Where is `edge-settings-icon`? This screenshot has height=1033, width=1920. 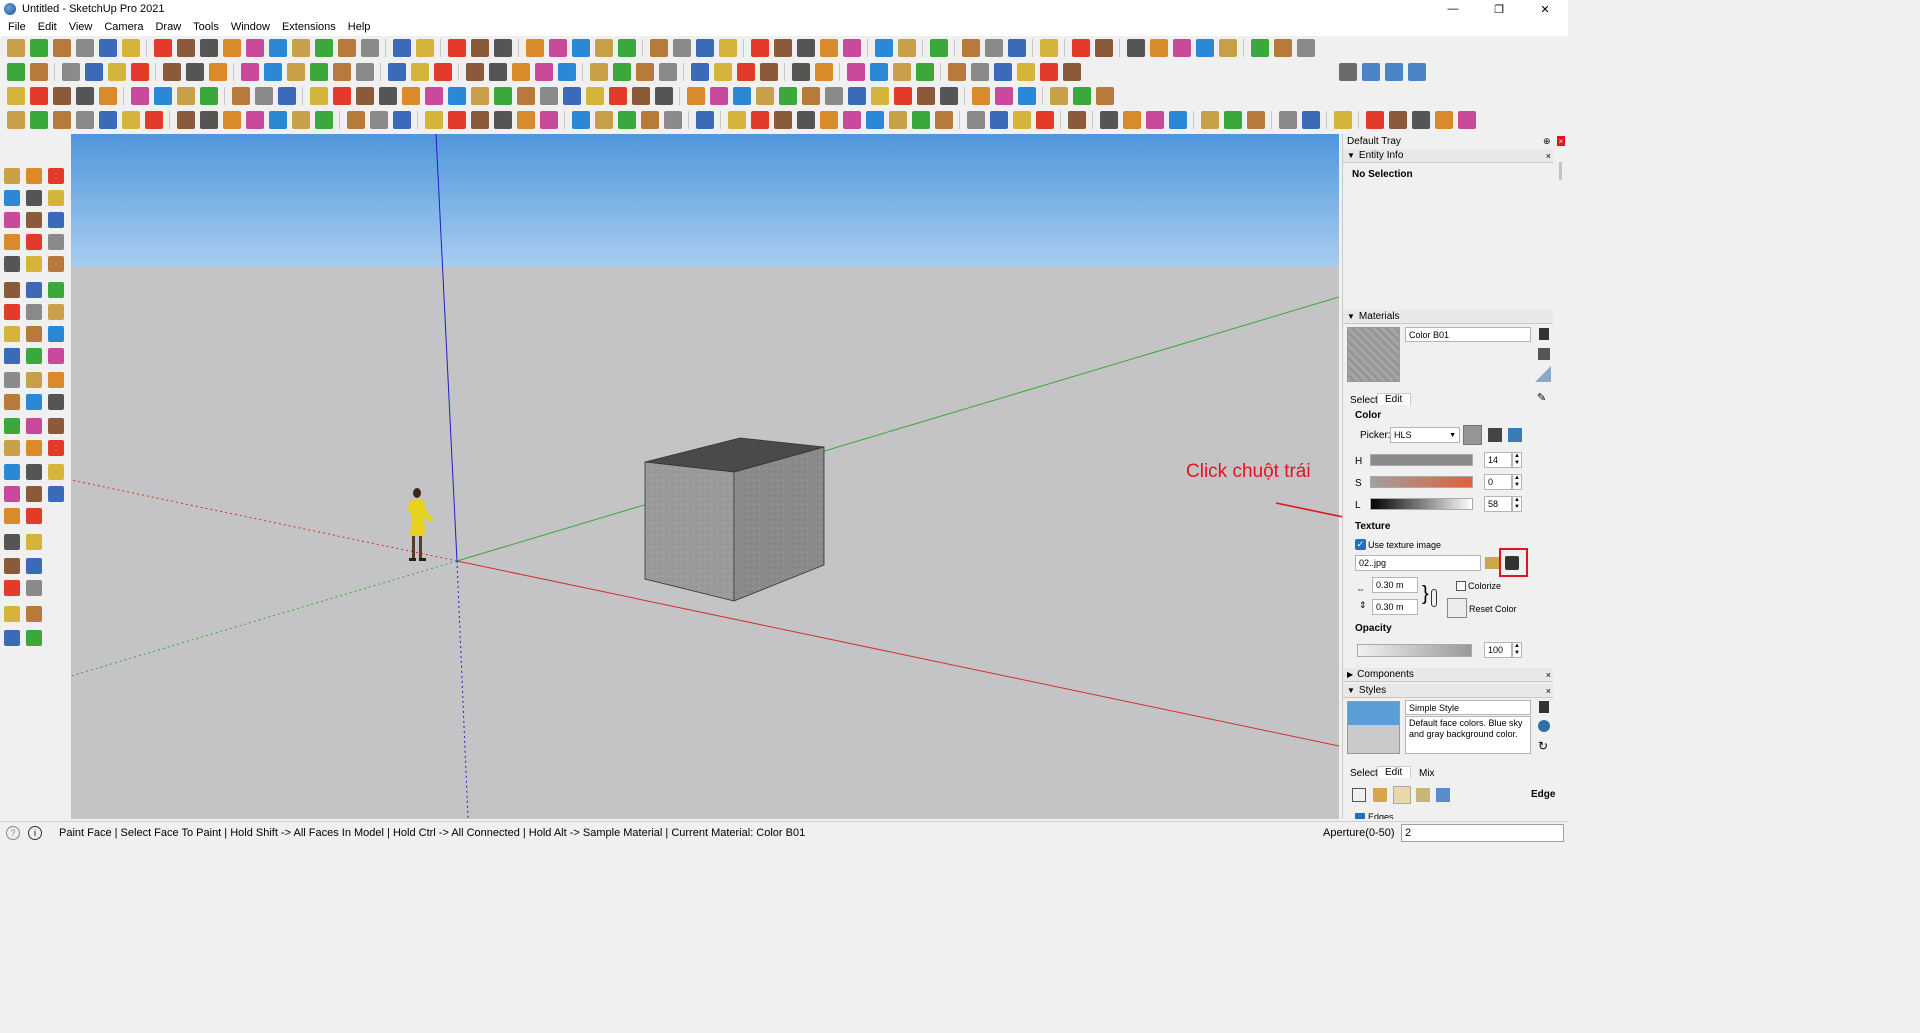
edge-settings-icon is located at coordinates (1359, 795).